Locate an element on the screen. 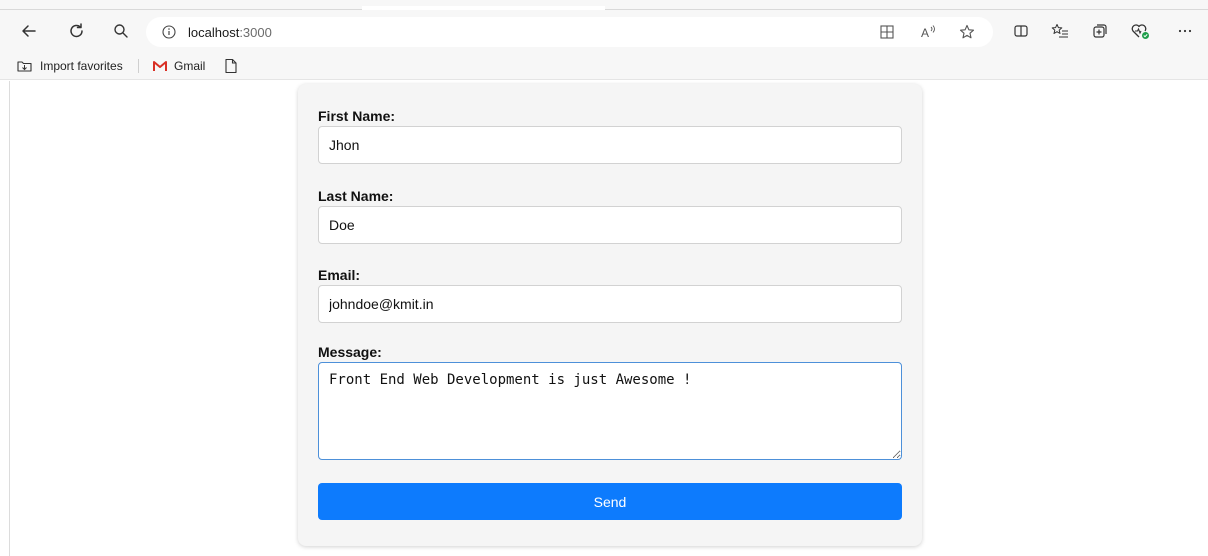  split-screen-button is located at coordinates (1021, 31).